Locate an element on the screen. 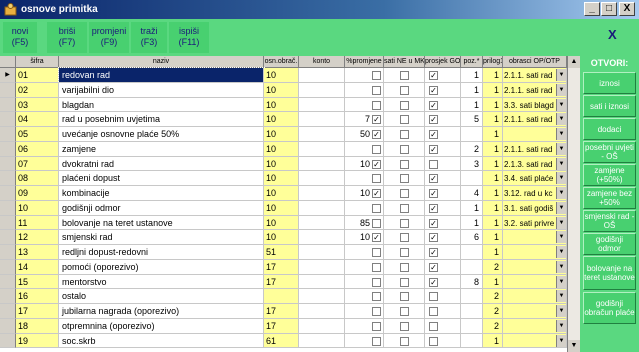  cell-naziv: pomoći (oporezivo) is located at coordinates (161, 267).